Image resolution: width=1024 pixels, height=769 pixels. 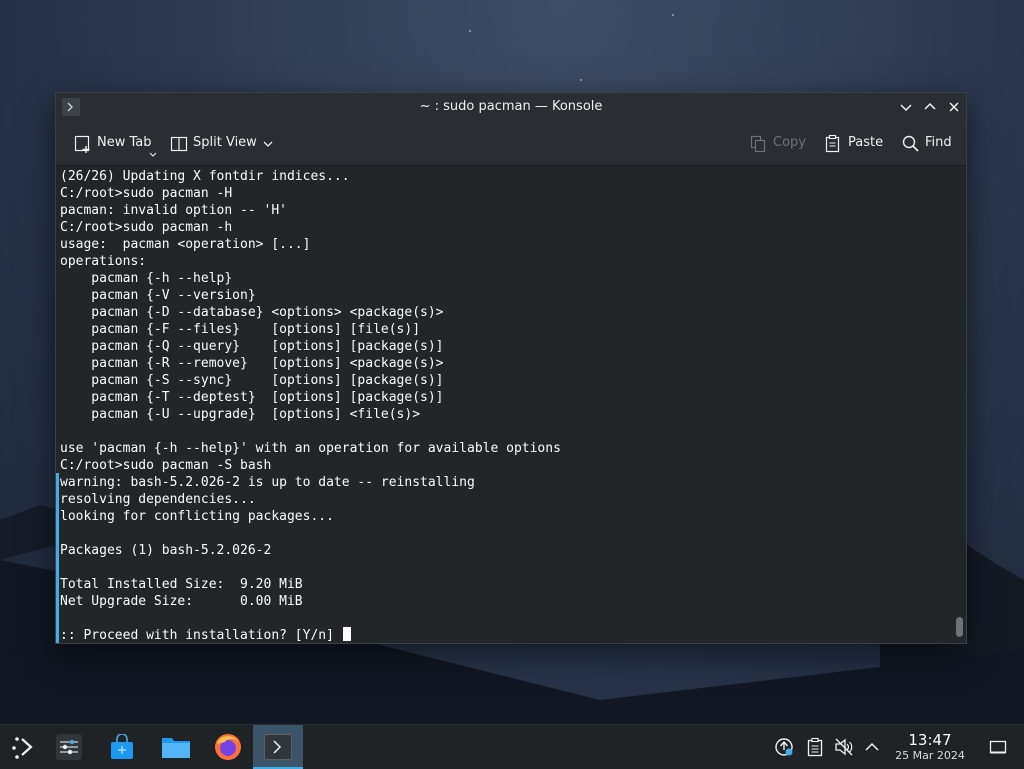 What do you see at coordinates (789, 142) in the screenshot?
I see `copy-label: Copy` at bounding box center [789, 142].